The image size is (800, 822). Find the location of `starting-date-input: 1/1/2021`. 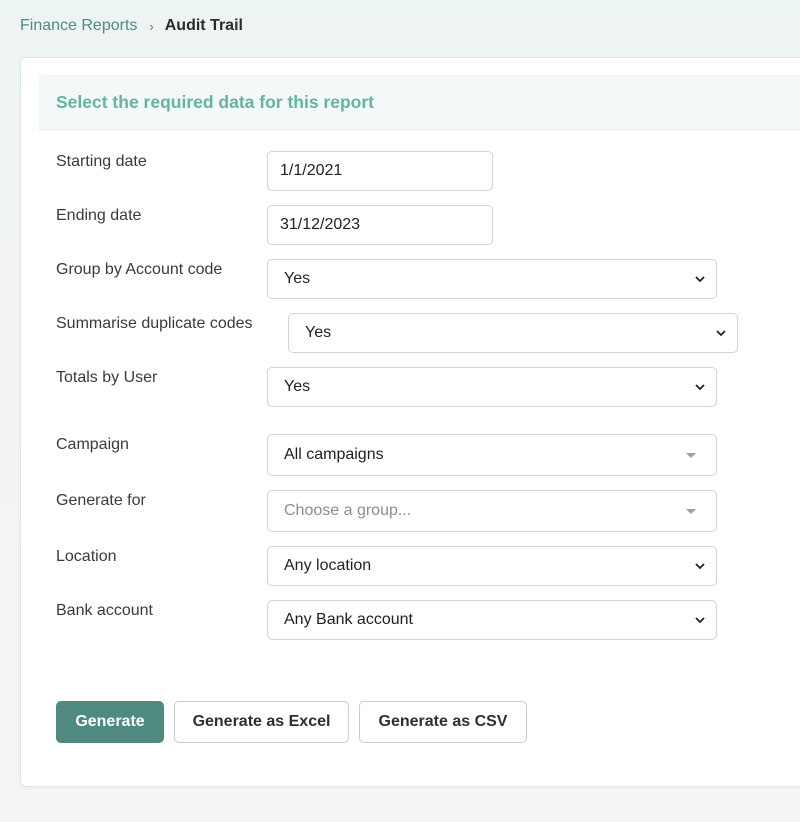

starting-date-input: 1/1/2021 is located at coordinates (380, 171).